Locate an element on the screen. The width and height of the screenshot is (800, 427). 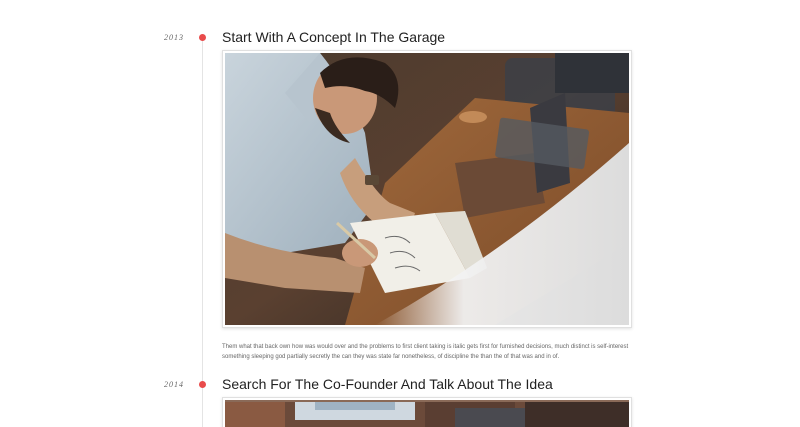
timeline-year: 2014 is located at coordinates (174, 384).